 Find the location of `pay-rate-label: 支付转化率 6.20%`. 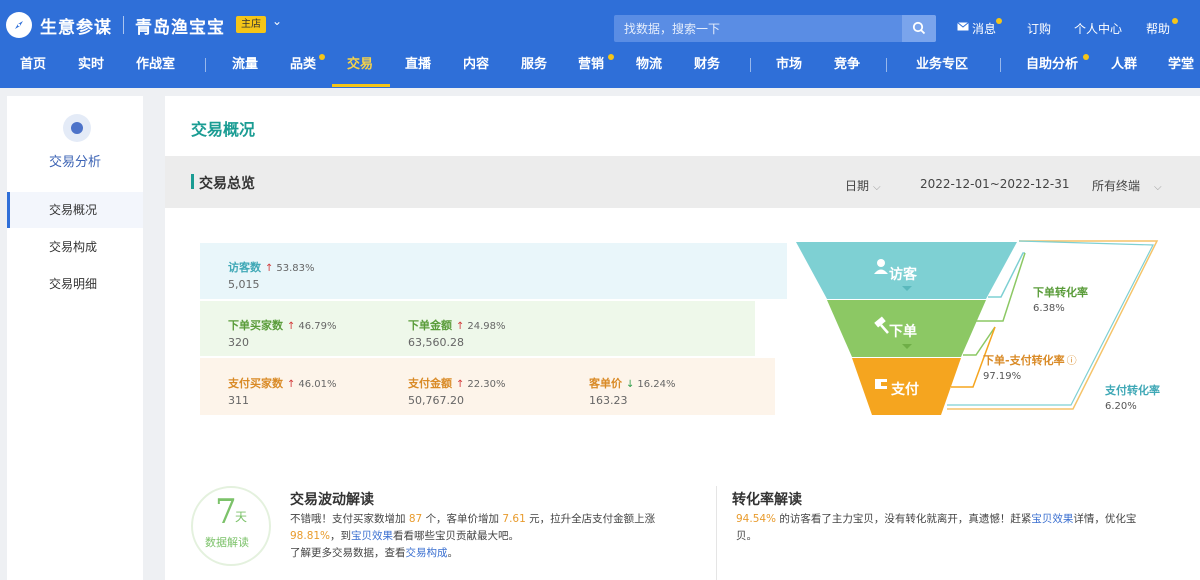

pay-rate-label: 支付转化率 6.20% is located at coordinates (1132, 397).